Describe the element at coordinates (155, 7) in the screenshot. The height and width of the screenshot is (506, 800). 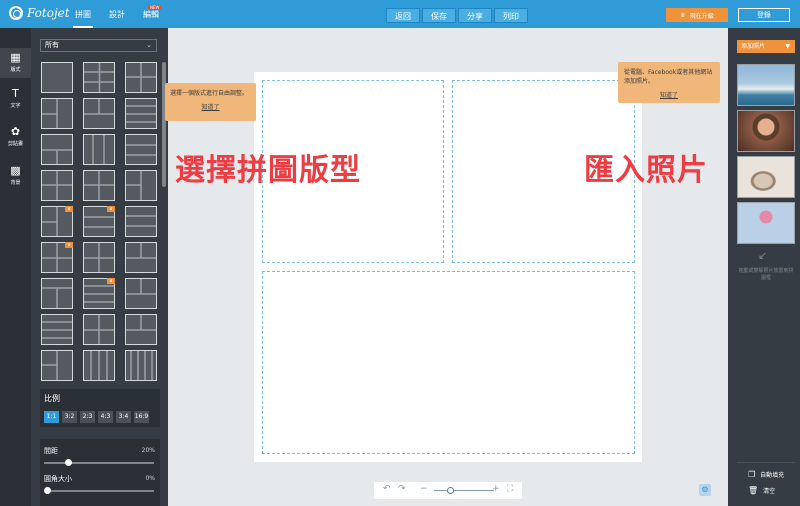
I see `new-badge: NEW` at that location.